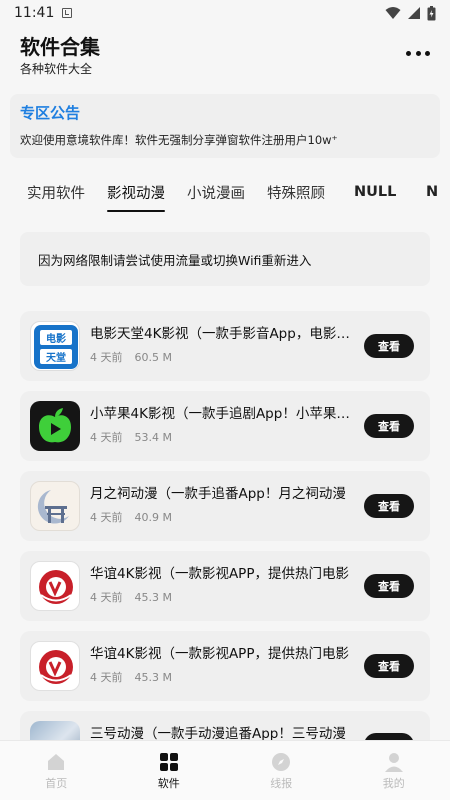  What do you see at coordinates (56, 356) in the screenshot?
I see `icon-text-bottom: 天堂` at bounding box center [56, 356].